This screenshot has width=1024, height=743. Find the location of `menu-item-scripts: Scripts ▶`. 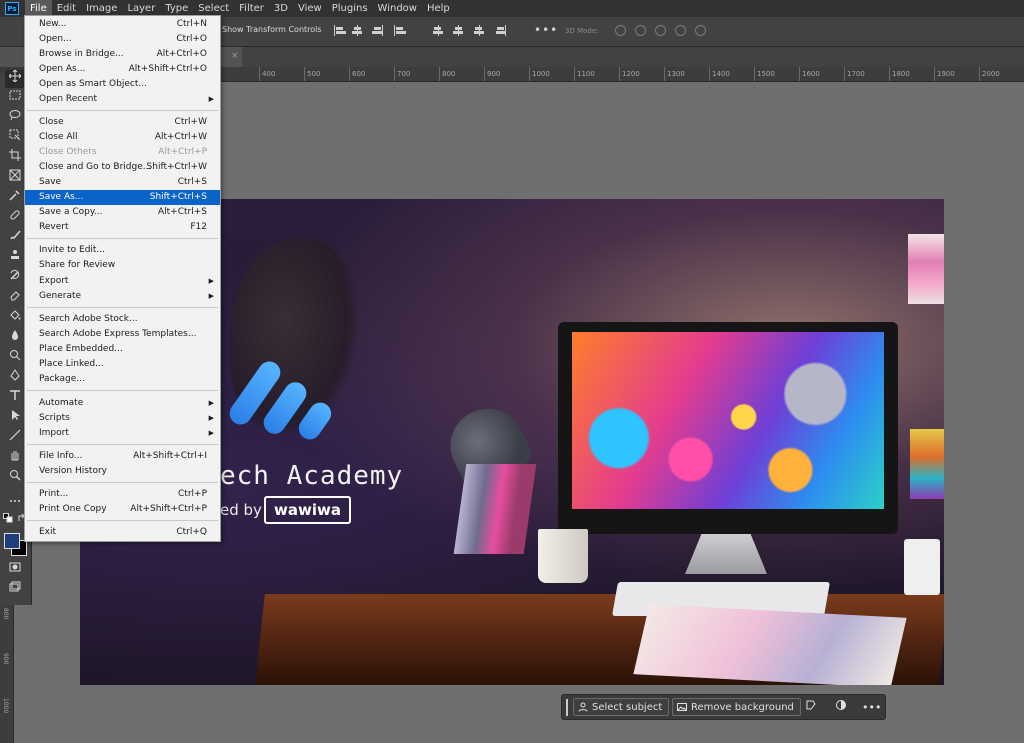

menu-item-scripts: Scripts ▶ is located at coordinates (122, 418).